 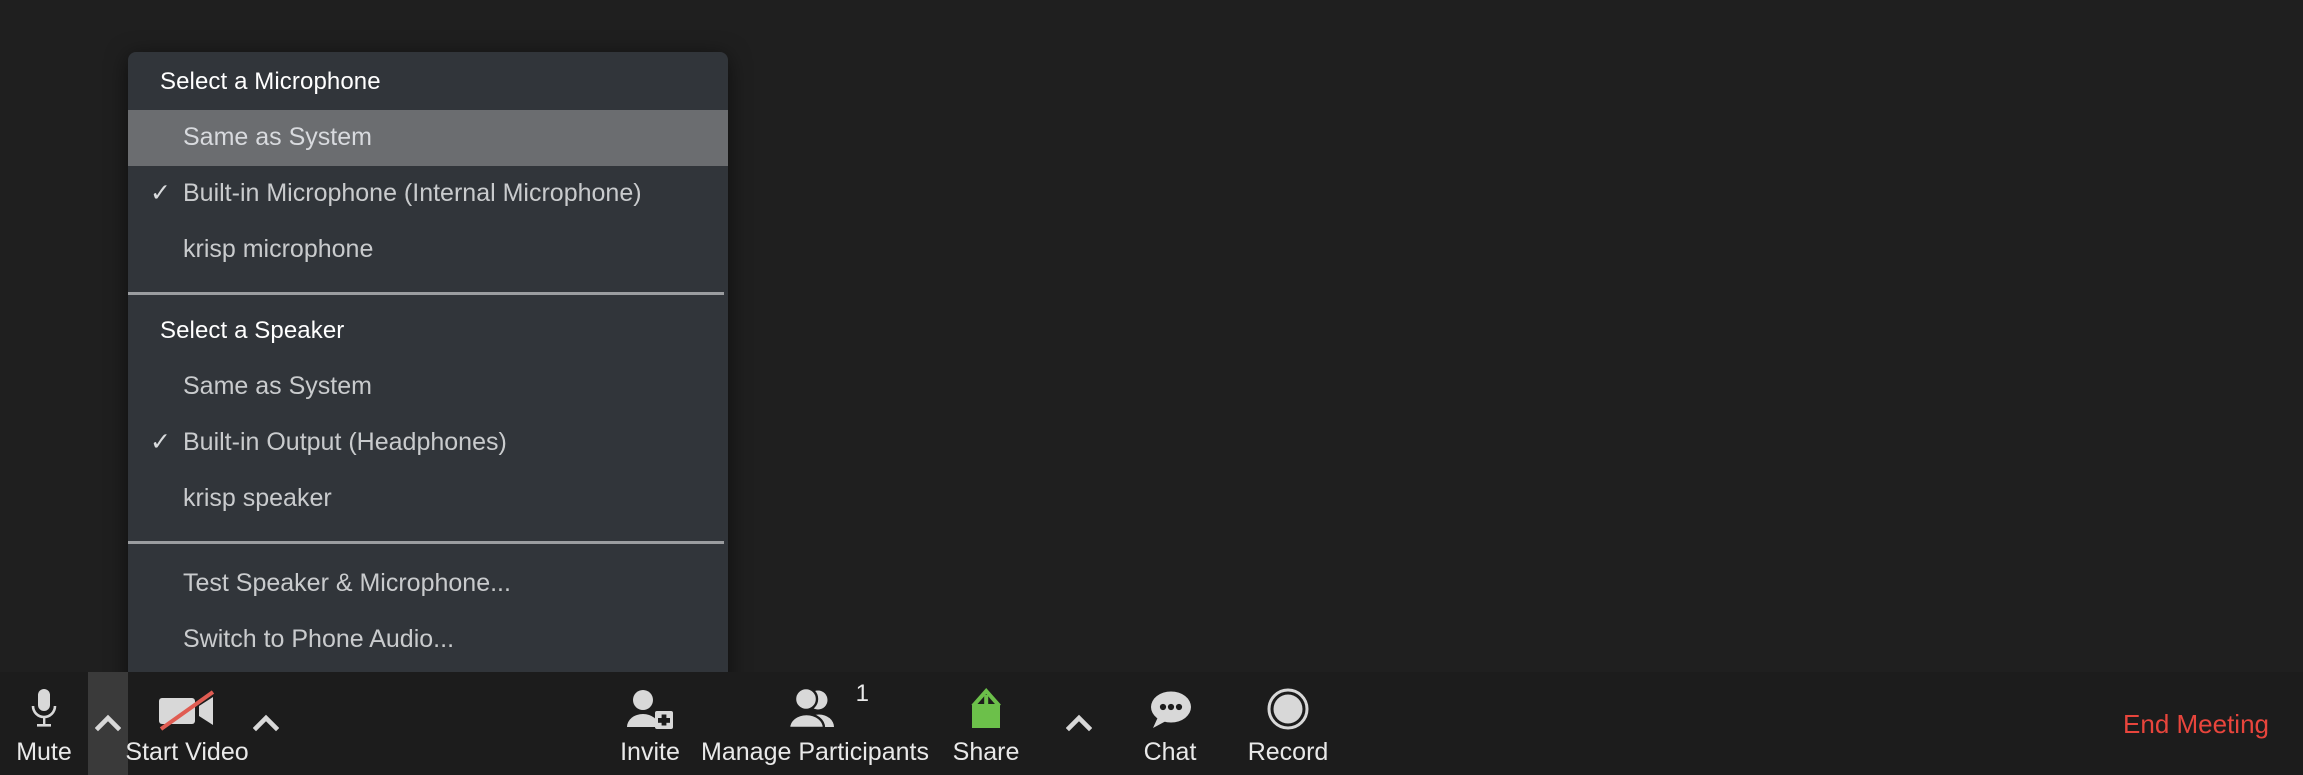 What do you see at coordinates (1288, 710) in the screenshot?
I see `record-circle-icon` at bounding box center [1288, 710].